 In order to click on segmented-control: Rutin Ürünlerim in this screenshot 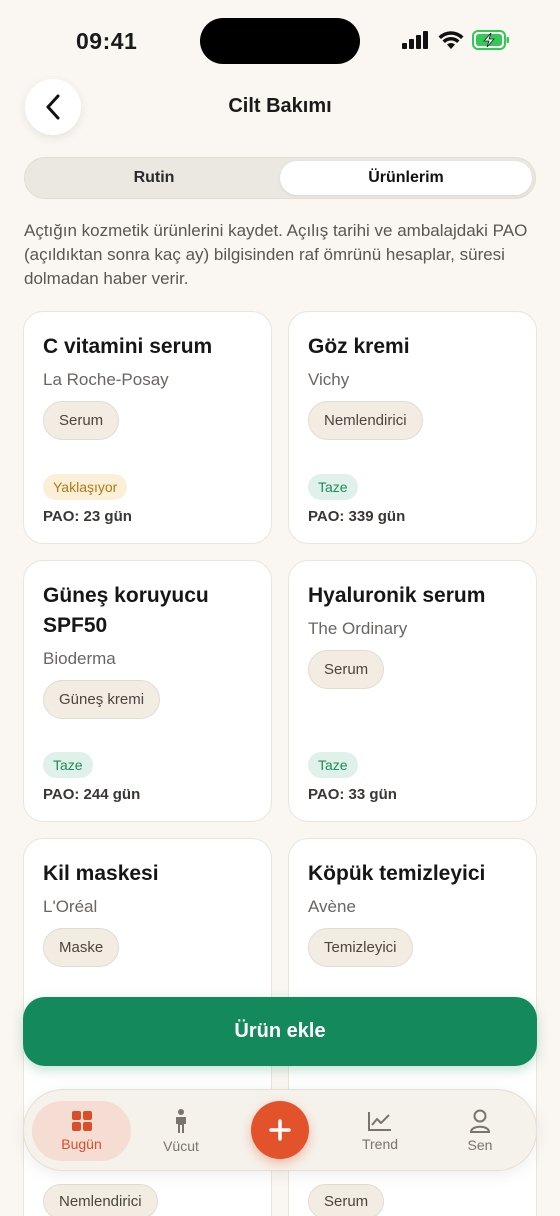, I will do `click(280, 178)`.